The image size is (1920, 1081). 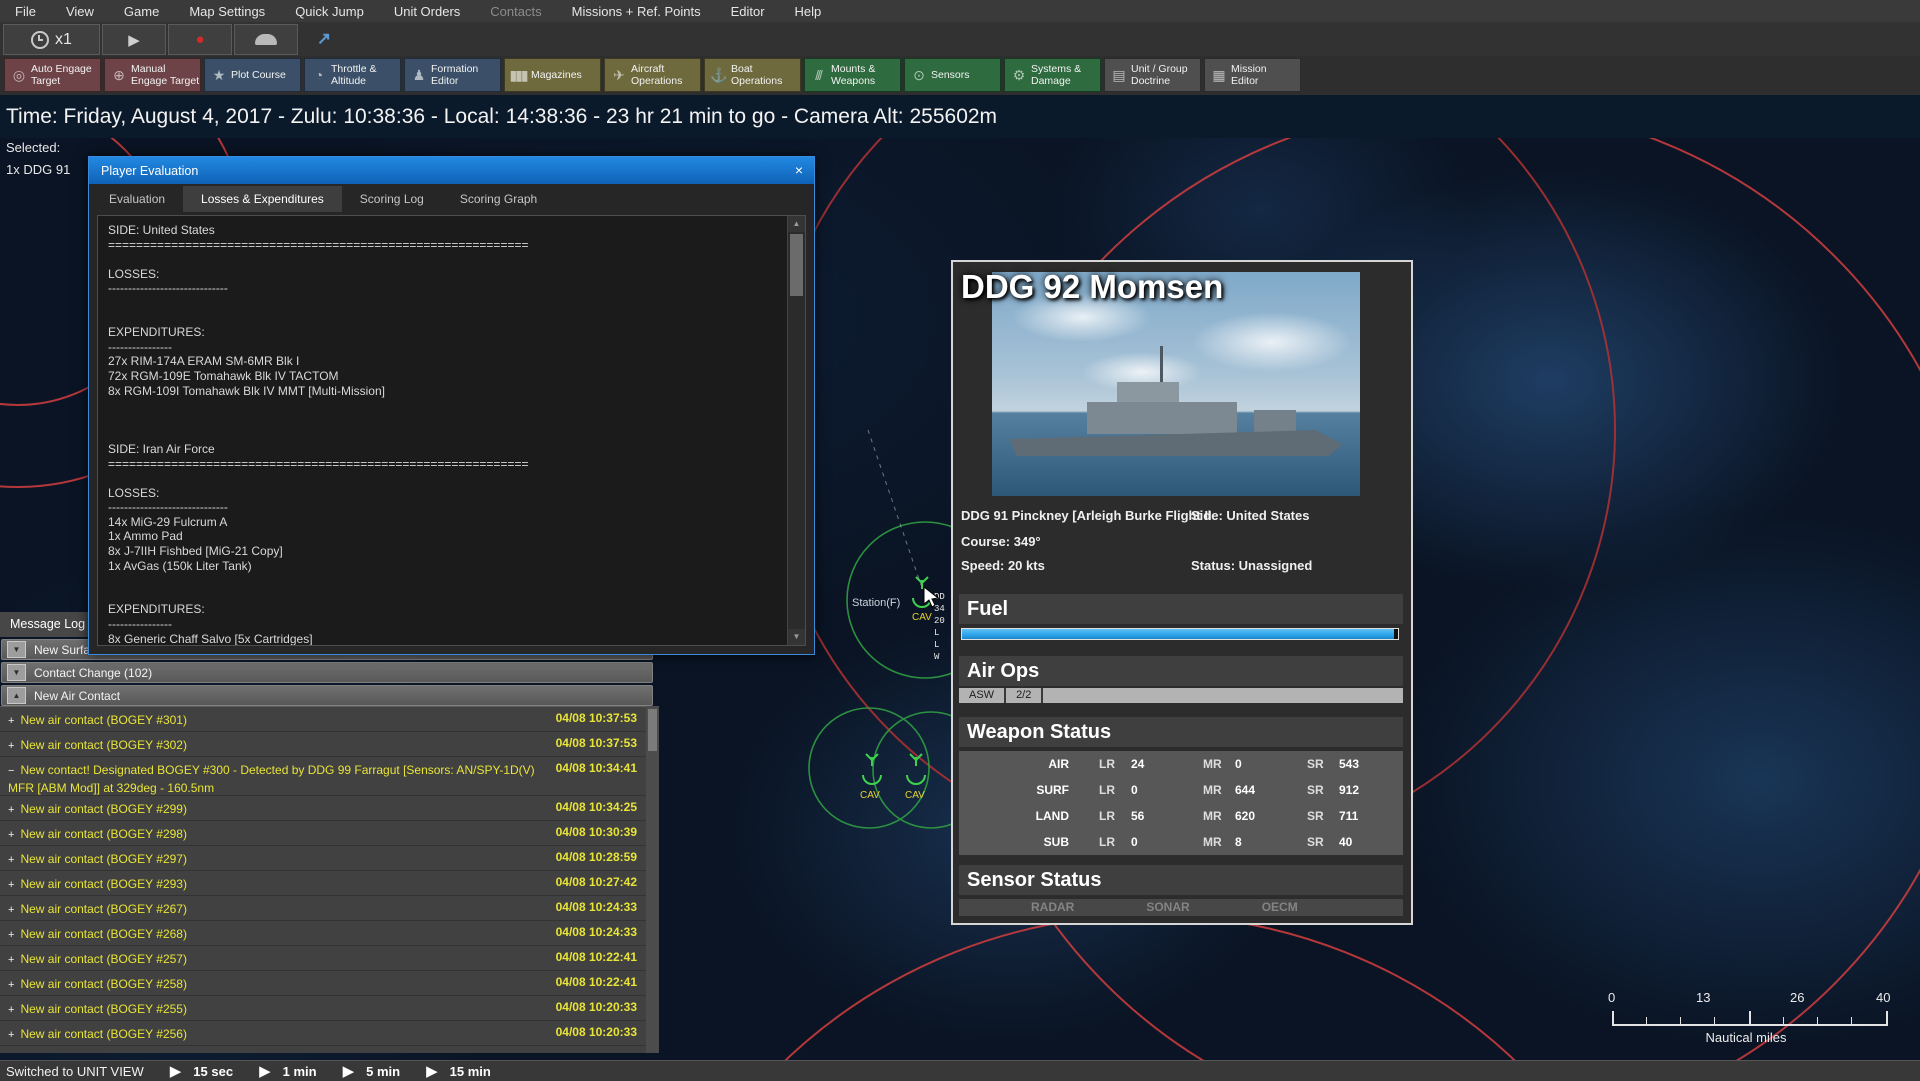 I want to click on close-icon: ×, so click(x=799, y=170).